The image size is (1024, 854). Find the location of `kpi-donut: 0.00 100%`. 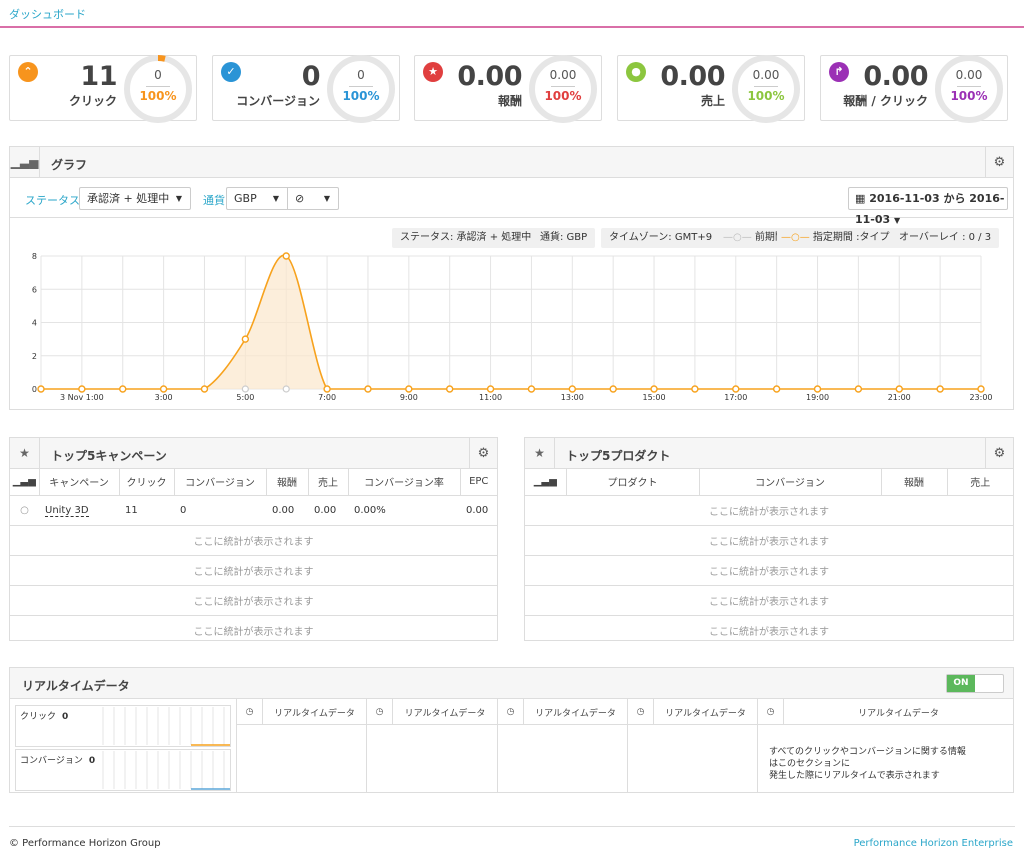

kpi-donut: 0.00 100% is located at coordinates (563, 89).